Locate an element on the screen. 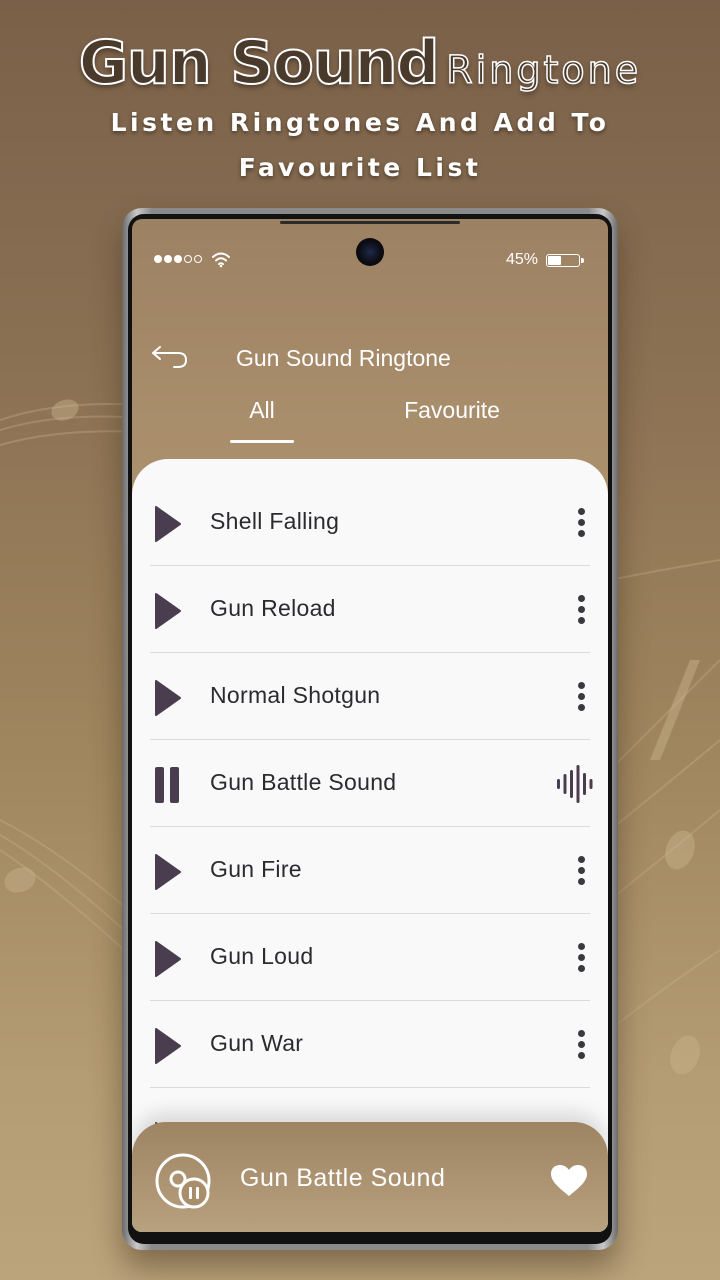  ringtone-name: Gun Reload is located at coordinates (273, 608).